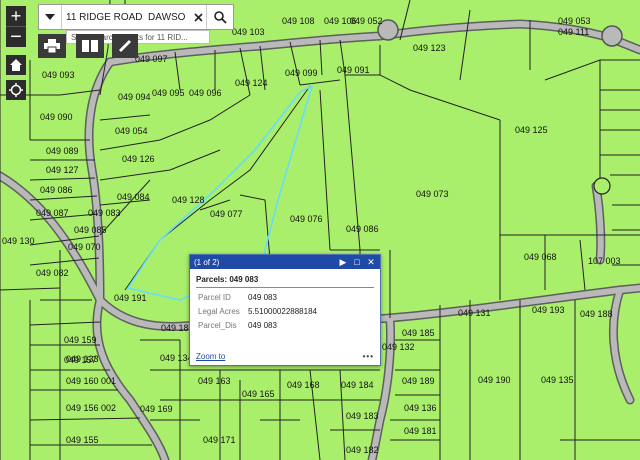 This screenshot has width=640, height=460. What do you see at coordinates (540, 257) in the screenshot?
I see `parcel-label: 049 068` at bounding box center [540, 257].